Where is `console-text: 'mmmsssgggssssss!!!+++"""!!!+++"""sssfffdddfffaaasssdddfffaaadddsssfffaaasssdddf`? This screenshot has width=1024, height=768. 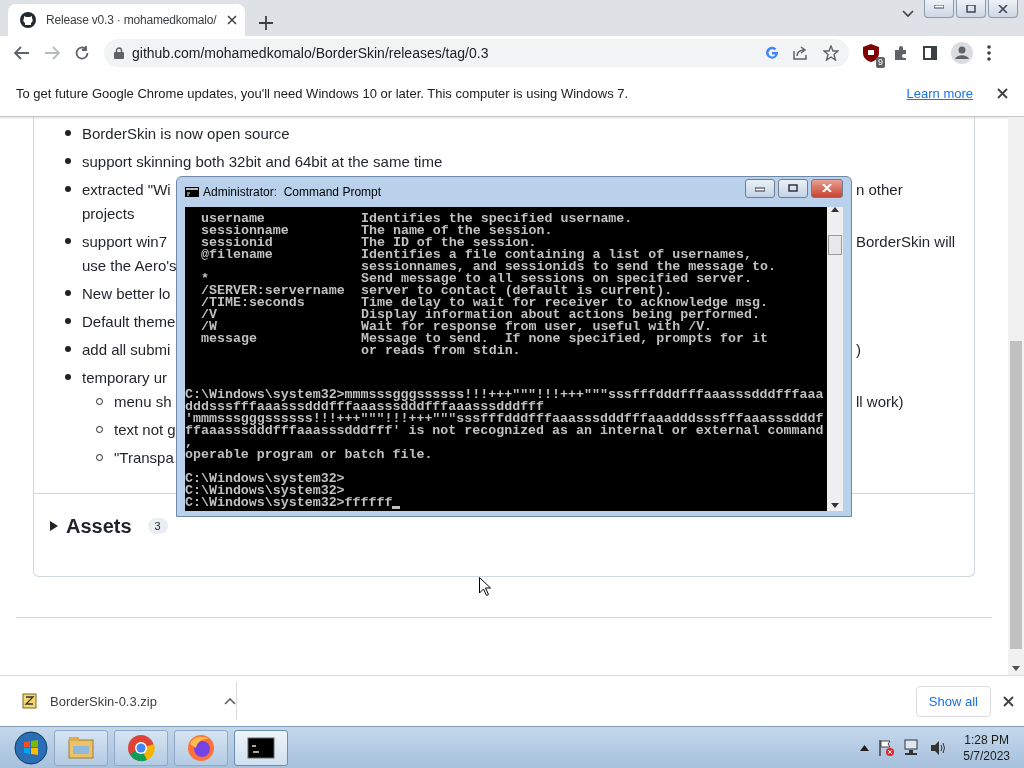 console-text: 'mmmsssgggssssss!!!+++"""!!!+++"""sssfffdddfffaaasssdddfffaaadddsssfffaaasssdddf is located at coordinates (504, 418).